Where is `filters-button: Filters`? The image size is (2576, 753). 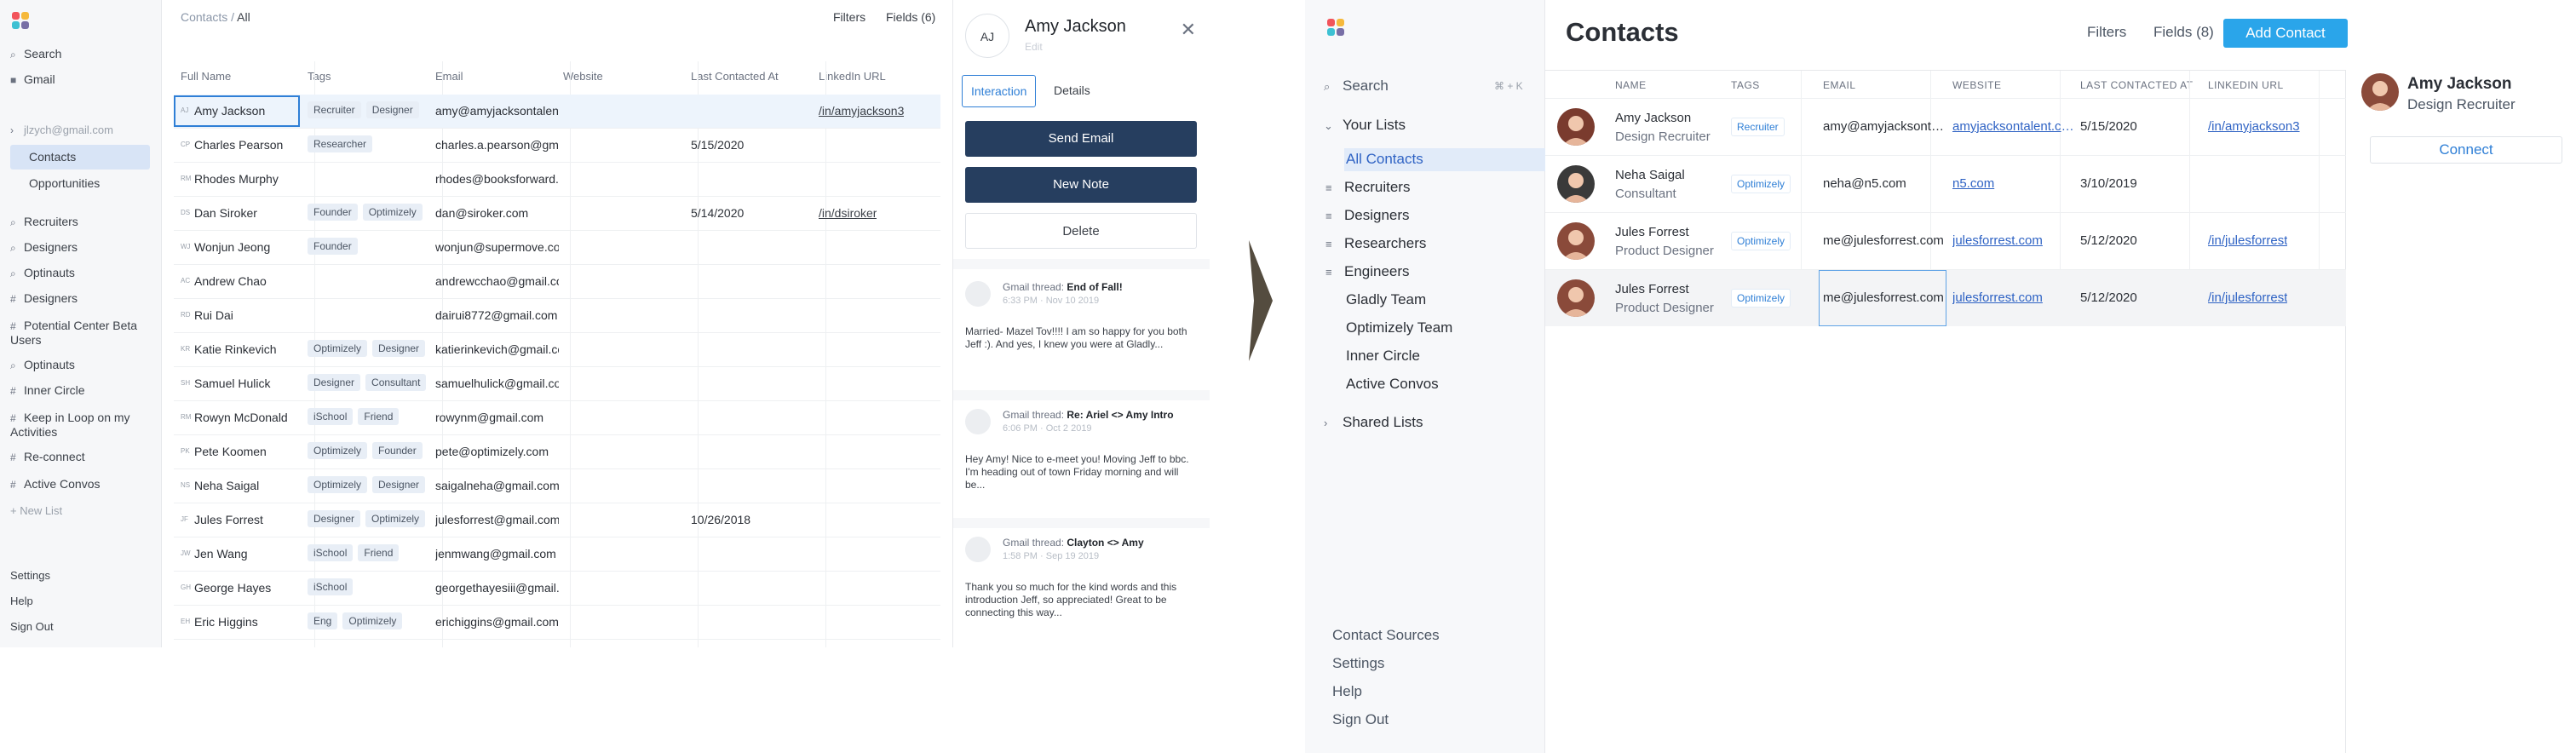
filters-button: Filters is located at coordinates (849, 17).